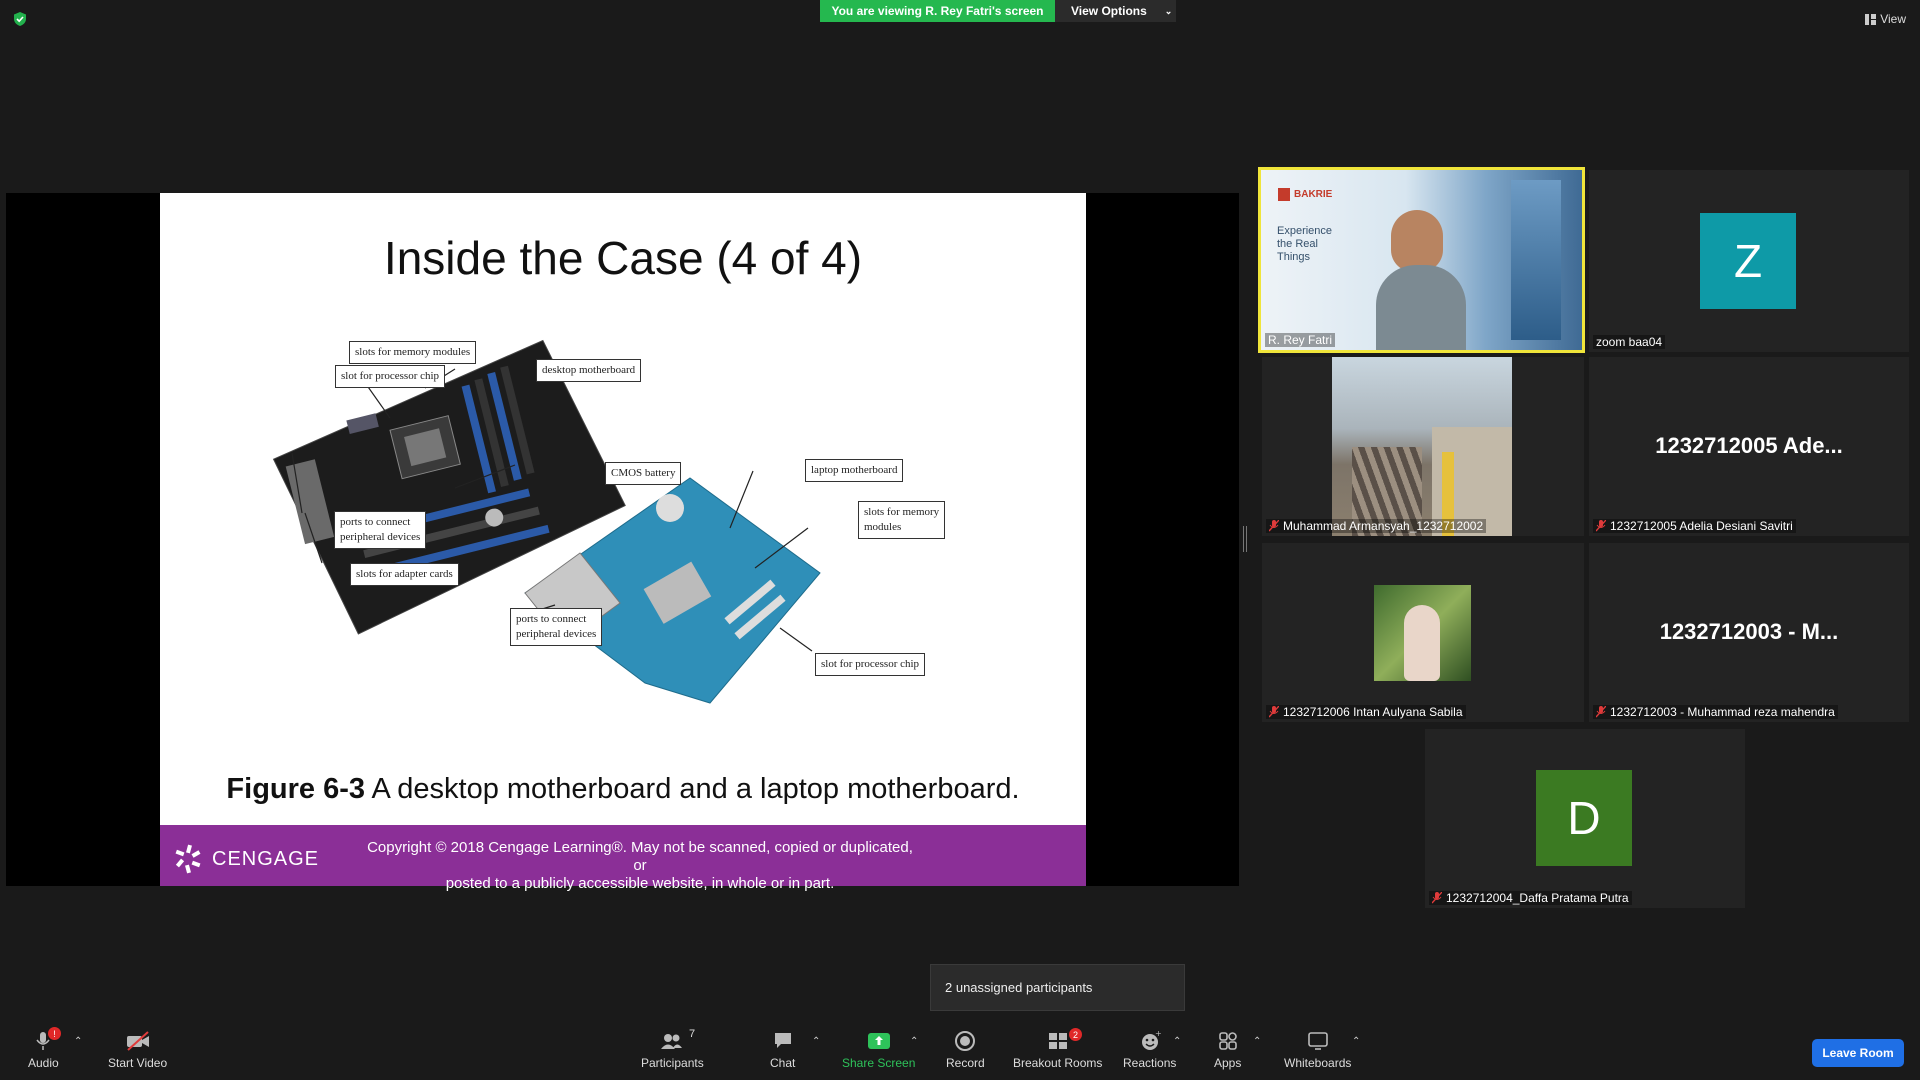  I want to click on viewing-screen-banner: You are viewing R. Rey Fatri's screen, so click(937, 11).